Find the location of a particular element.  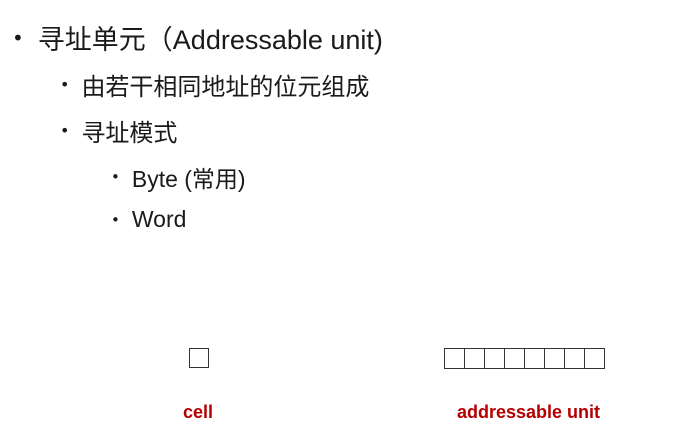

bullet-byte: • Byte (常用) is located at coordinates (178, 177).